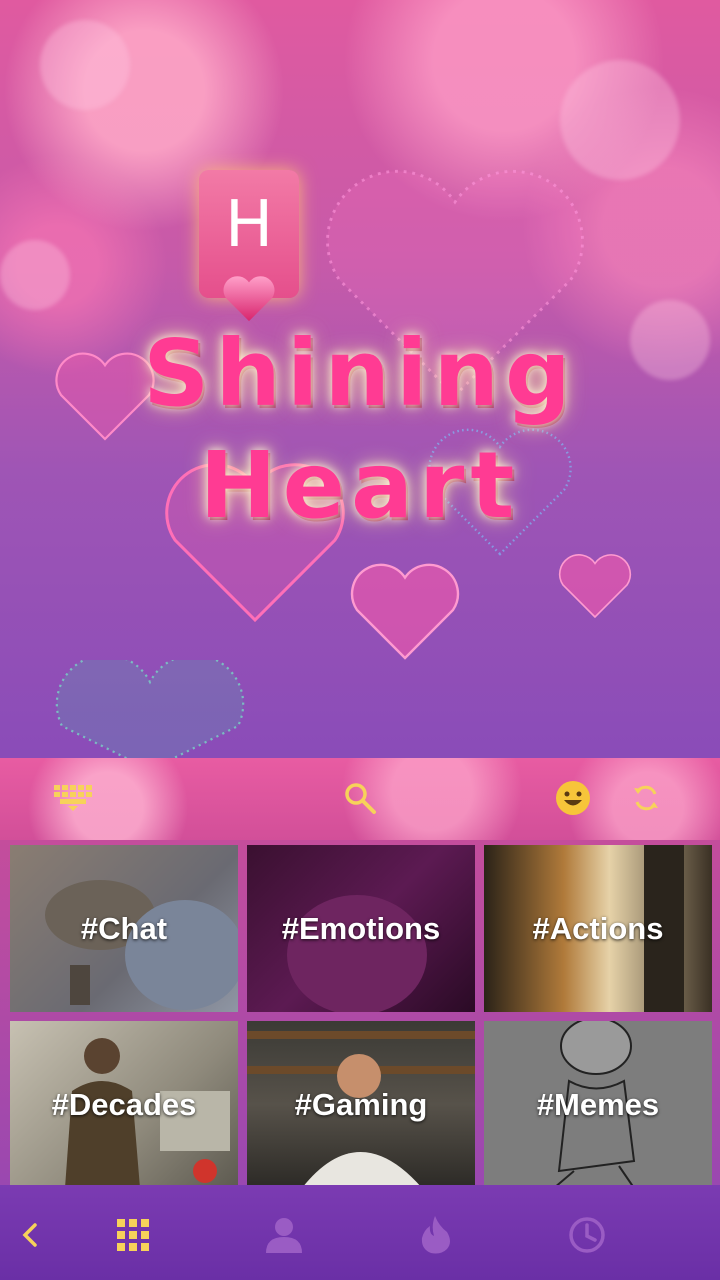 This screenshot has width=720, height=1280. I want to click on category-label: #Gaming, so click(361, 1104).